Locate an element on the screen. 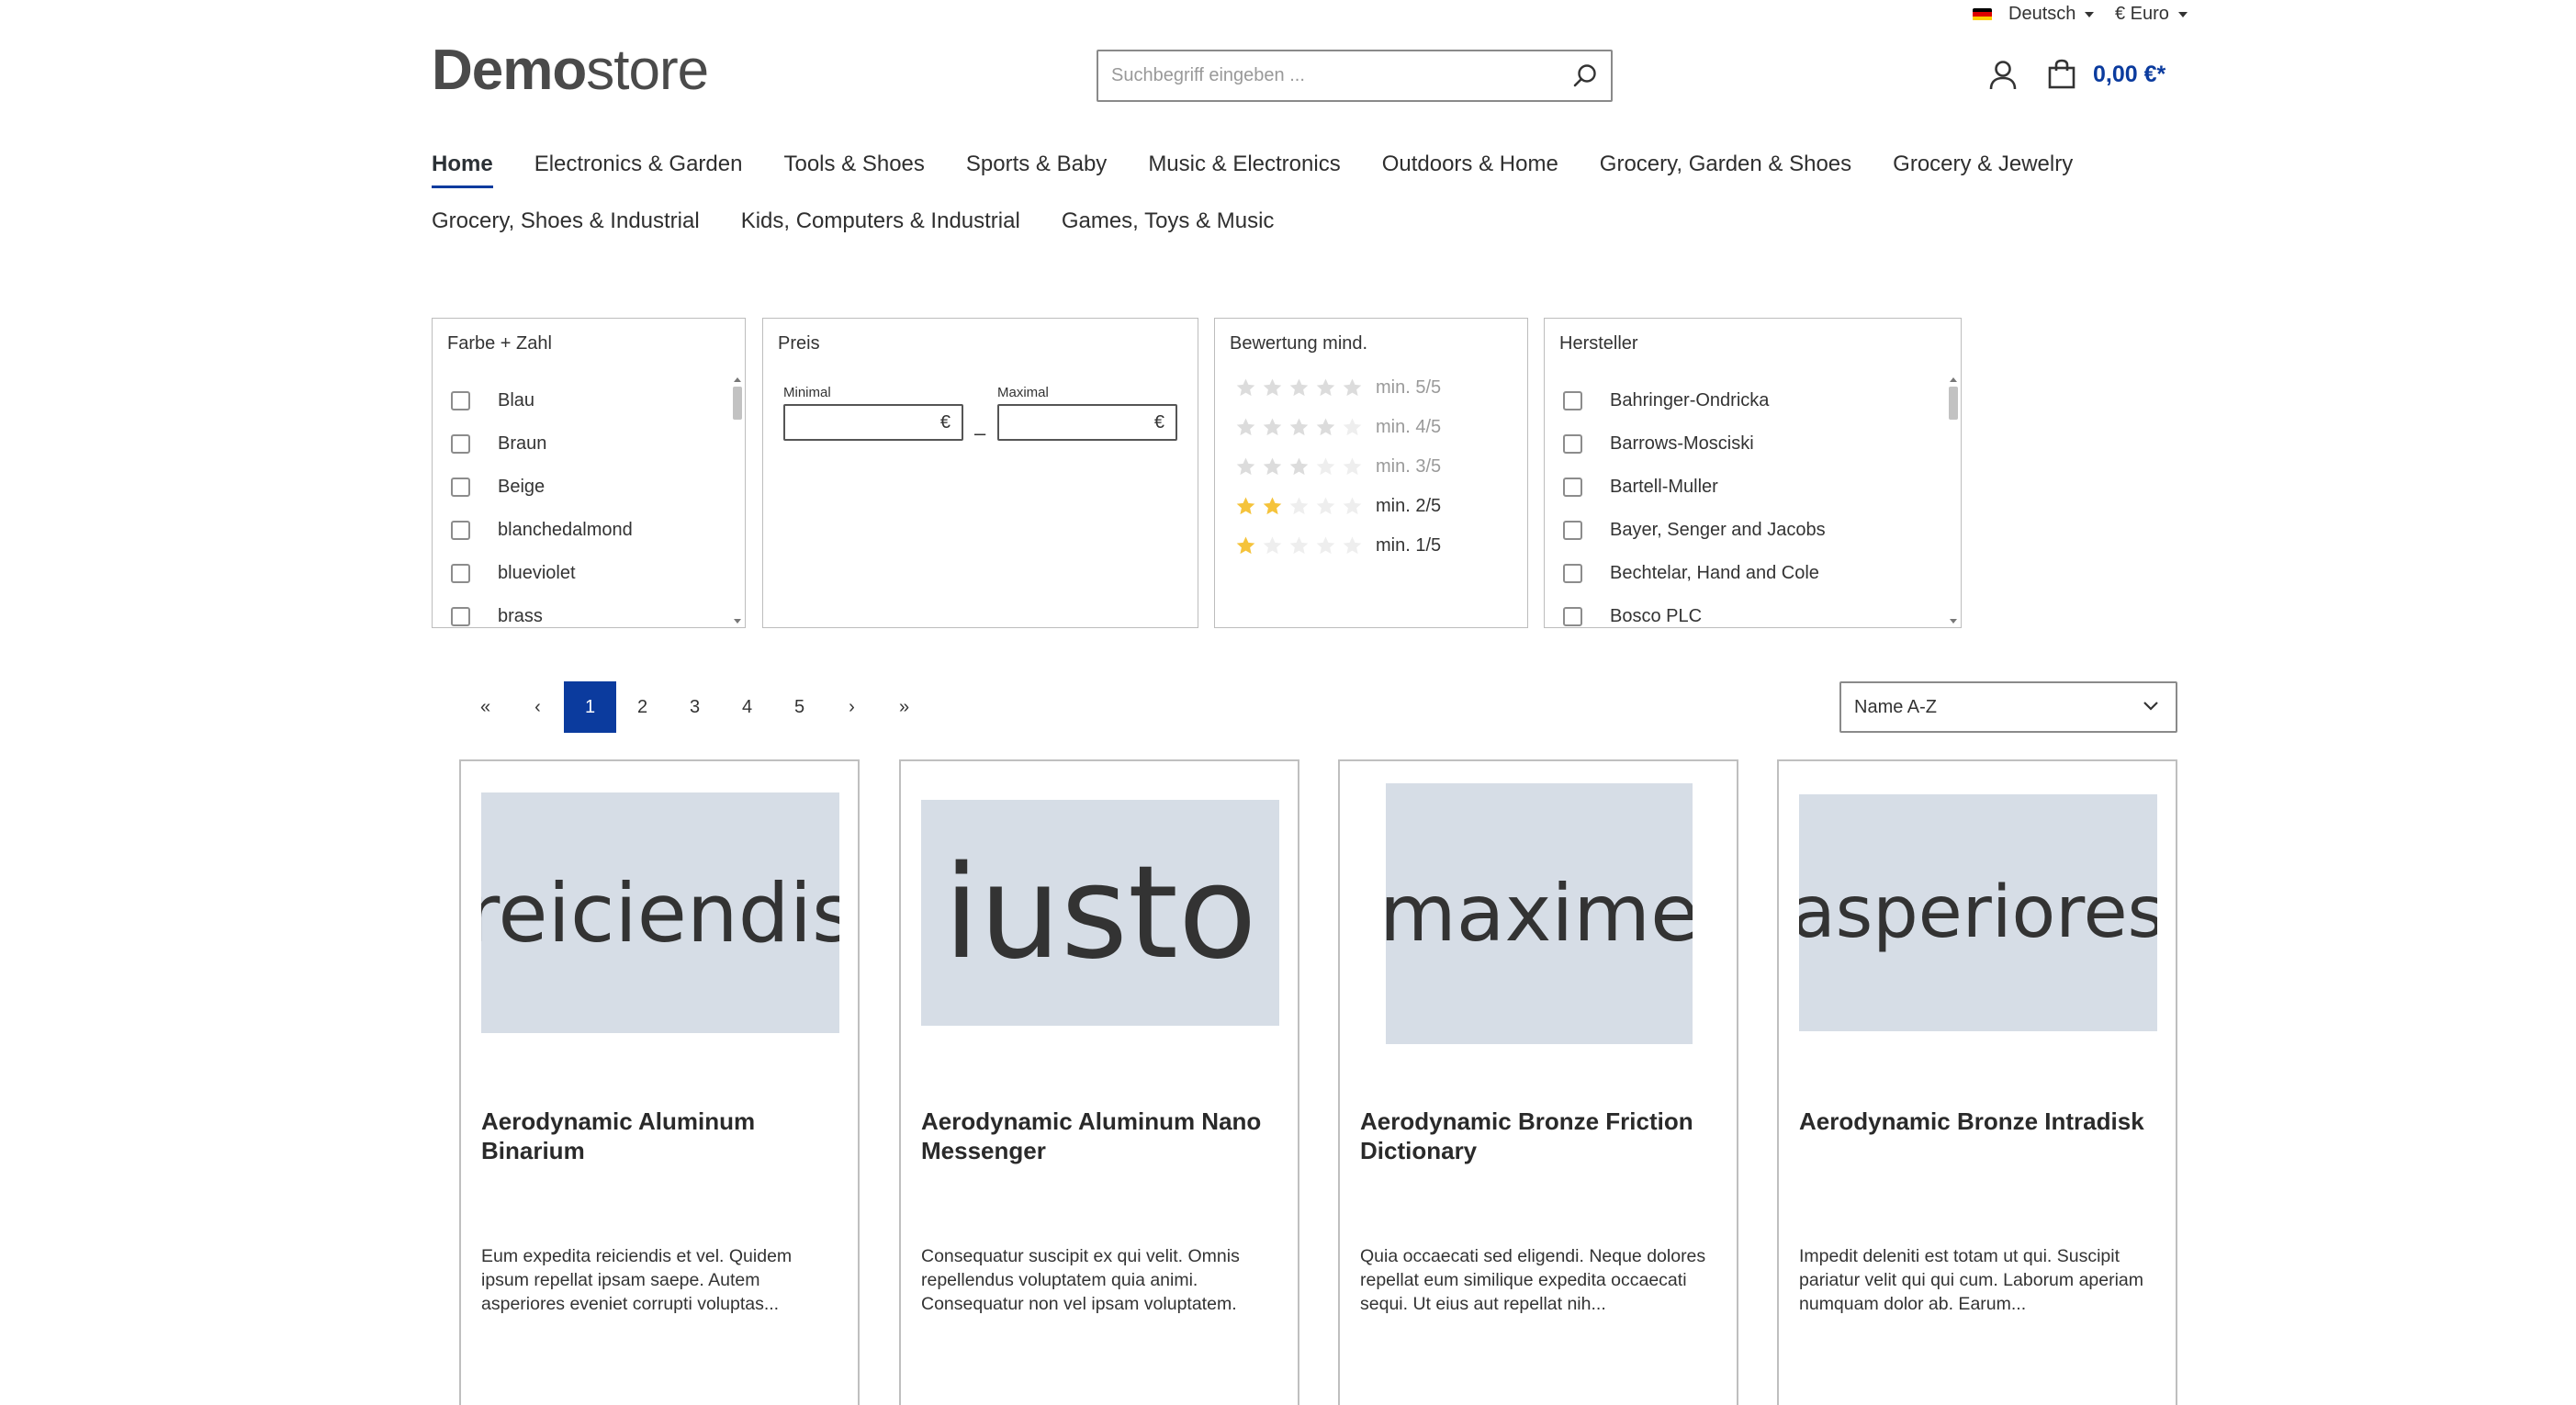 Image resolution: width=2576 pixels, height=1405 pixels. pagination-page-3: 3 is located at coordinates (695, 707).